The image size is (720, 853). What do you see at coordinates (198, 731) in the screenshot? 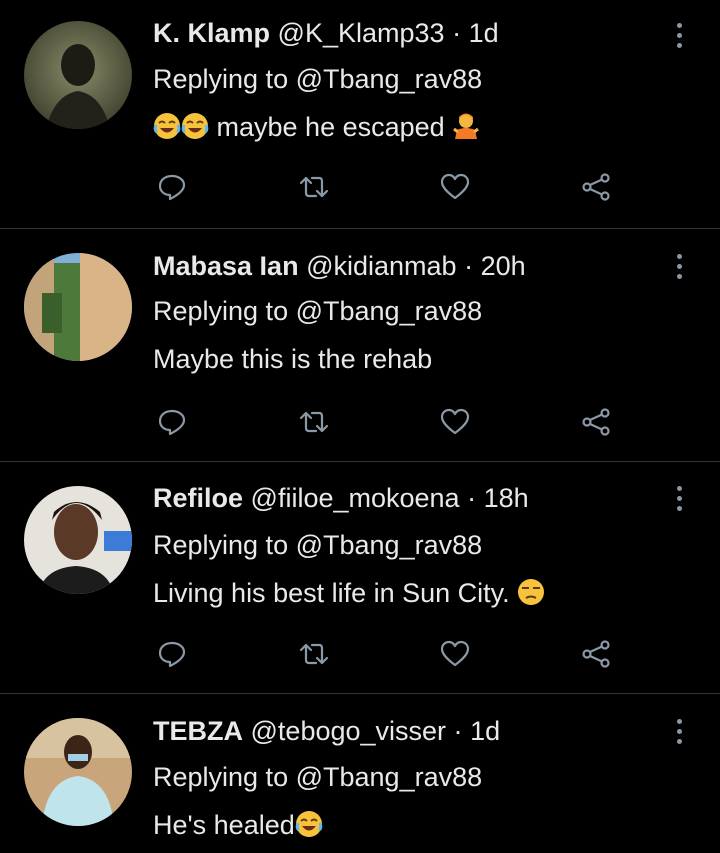
I see `display-name: TEBZA` at bounding box center [198, 731].